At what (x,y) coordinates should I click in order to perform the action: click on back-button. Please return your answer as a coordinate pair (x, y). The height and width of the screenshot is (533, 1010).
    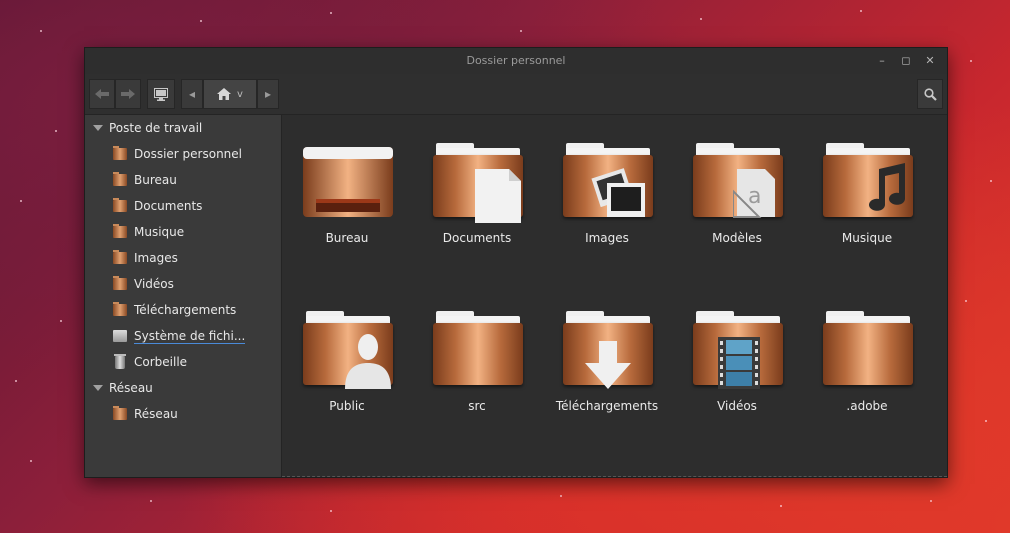
    Looking at the image, I should click on (102, 94).